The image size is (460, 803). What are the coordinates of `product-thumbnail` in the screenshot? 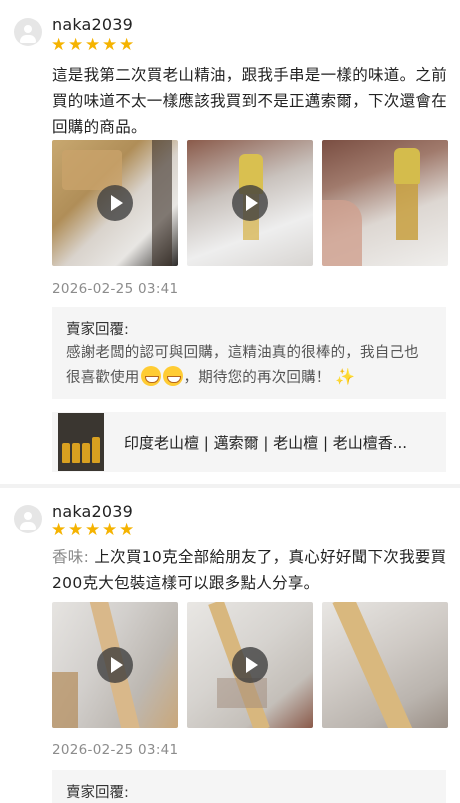 It's located at (81, 442).